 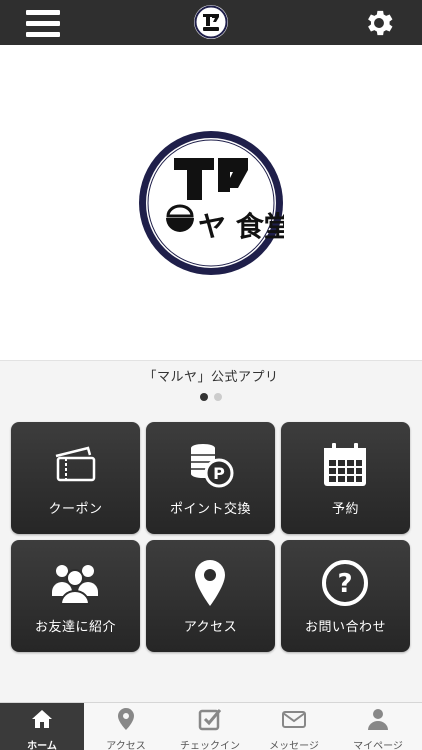 I want to click on question-icon: ?, so click(x=345, y=583).